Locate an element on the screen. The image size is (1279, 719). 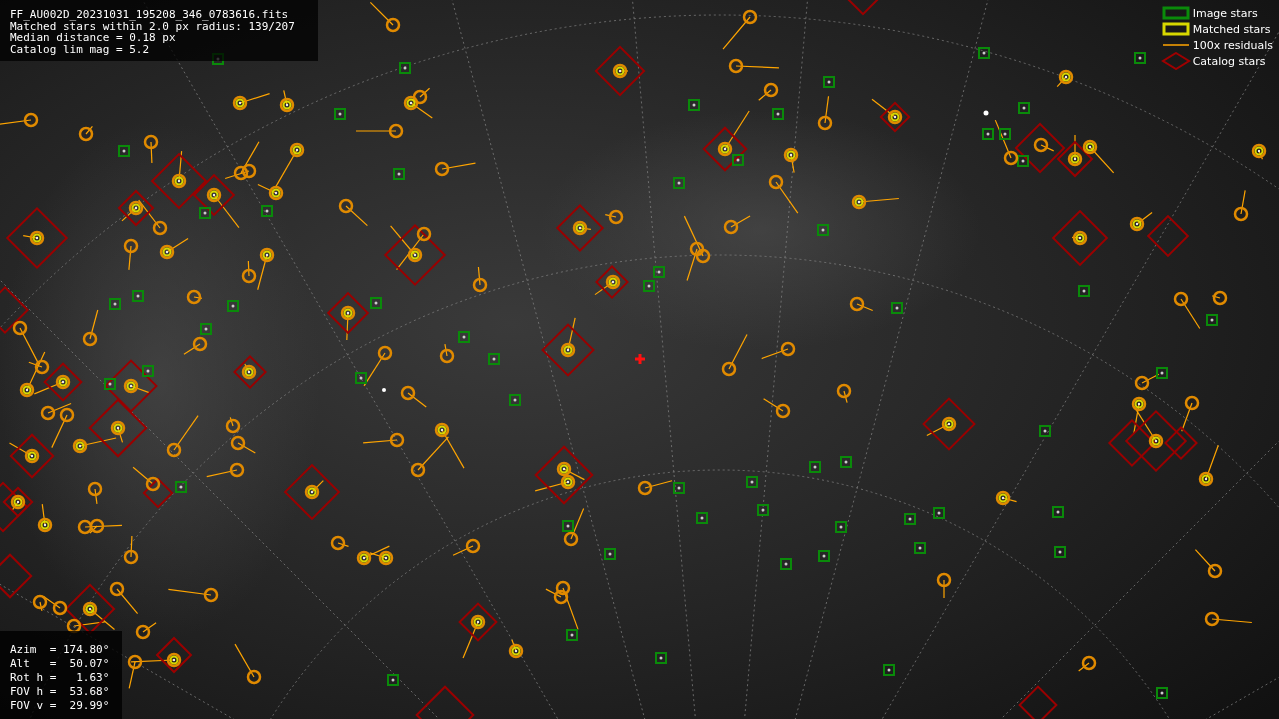
residual-line-icon is located at coordinates (1175, 45).